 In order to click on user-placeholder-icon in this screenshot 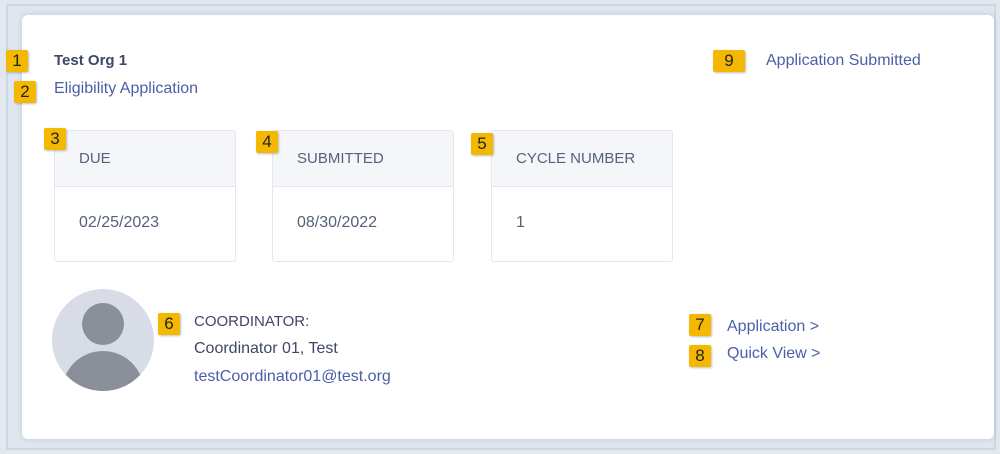, I will do `click(103, 340)`.